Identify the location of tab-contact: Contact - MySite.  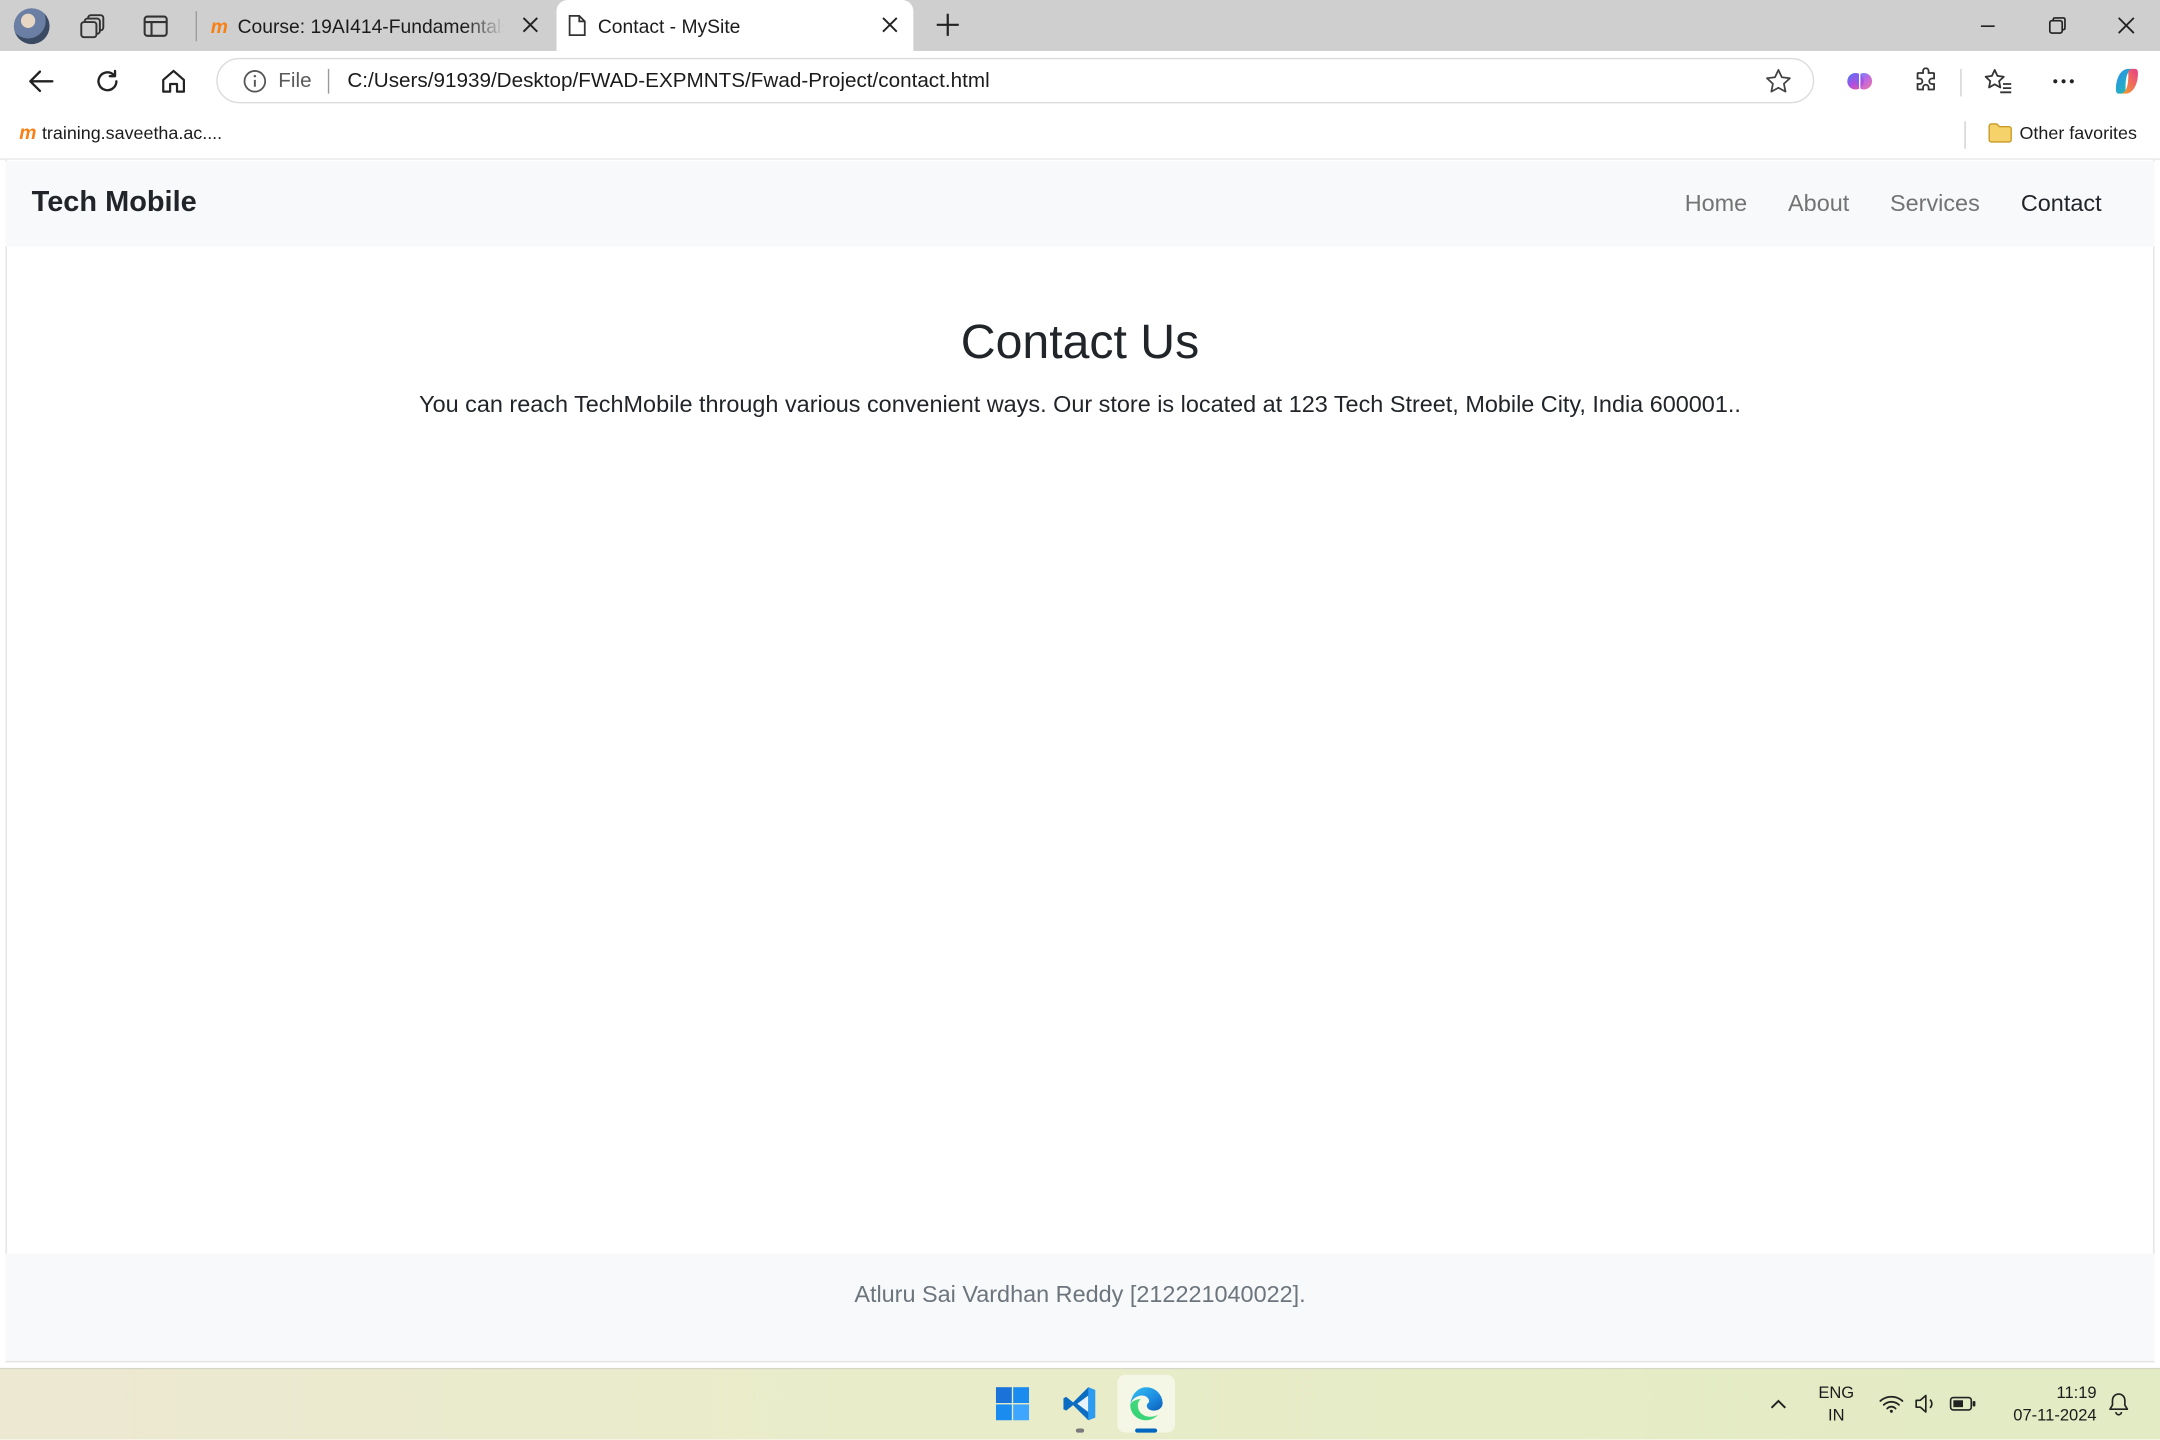
(735, 25).